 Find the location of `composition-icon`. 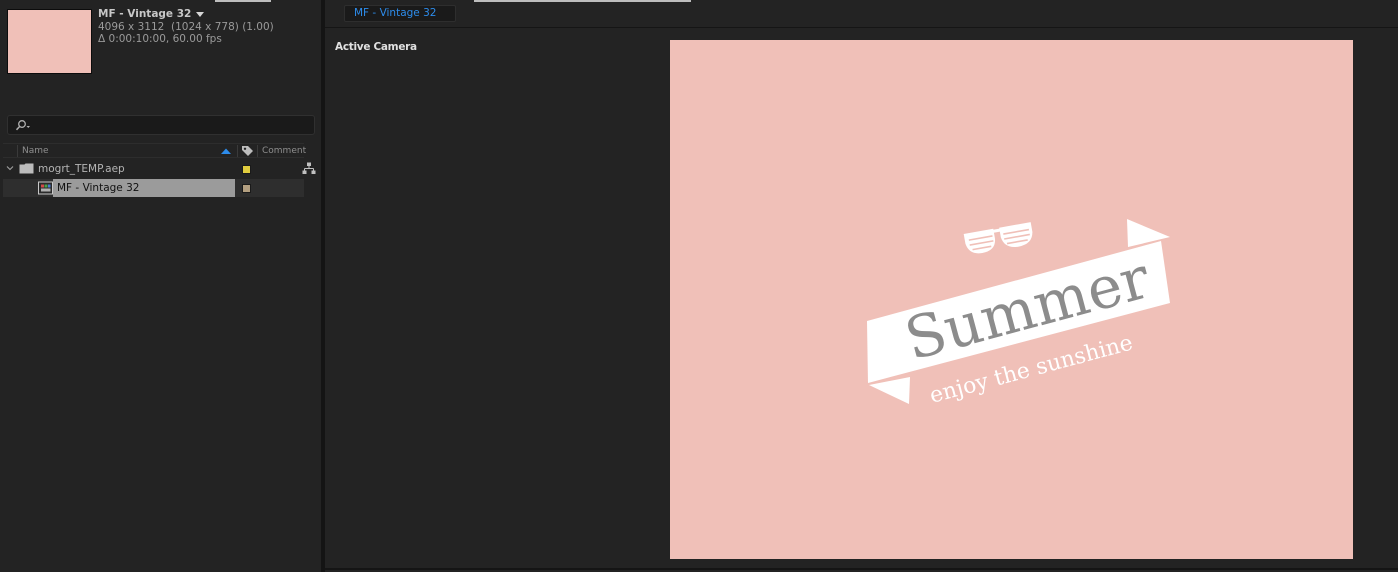

composition-icon is located at coordinates (45, 188).